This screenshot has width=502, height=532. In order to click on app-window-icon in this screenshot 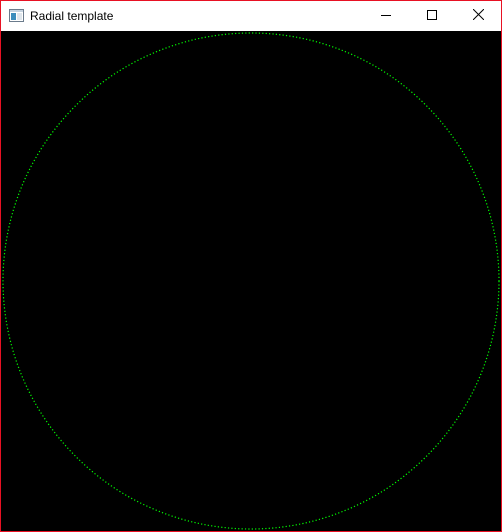, I will do `click(16, 15)`.